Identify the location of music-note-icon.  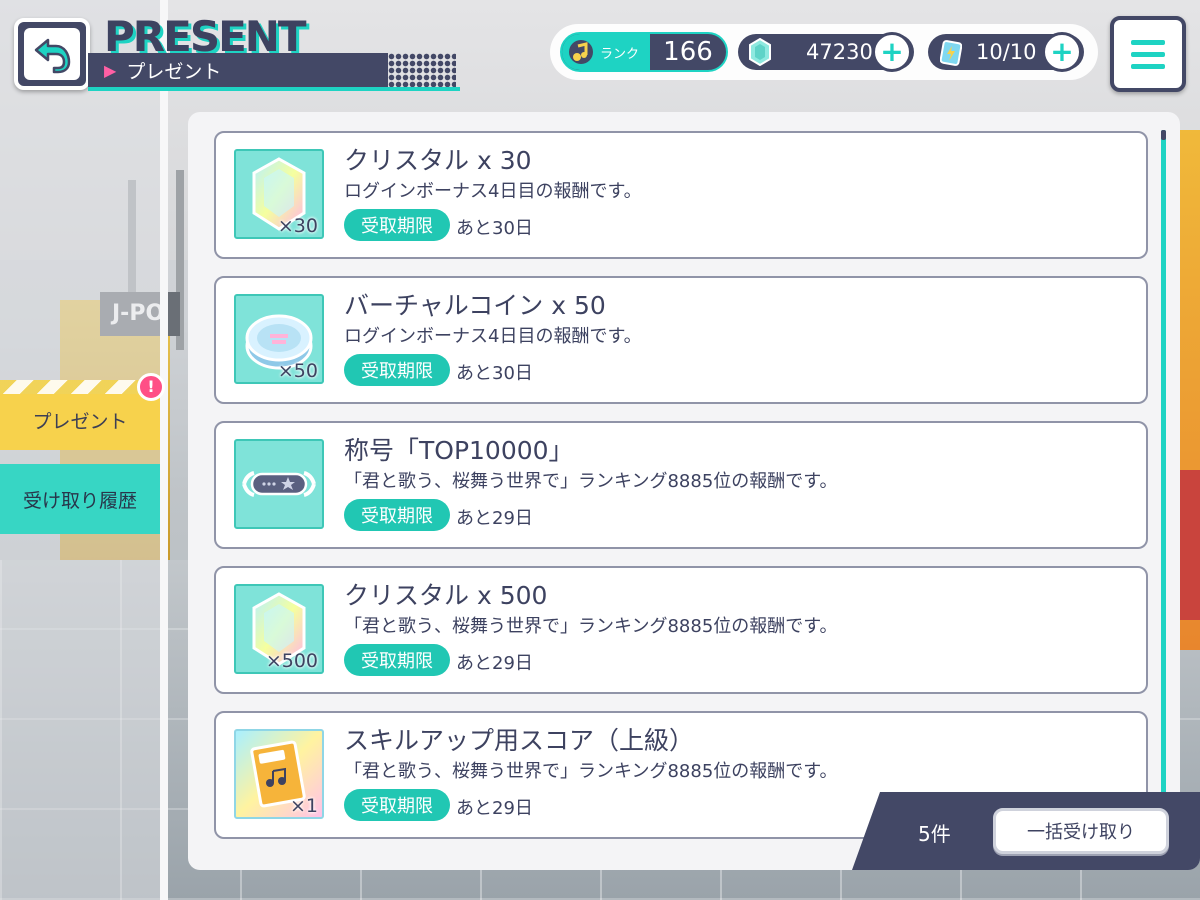
(581, 52).